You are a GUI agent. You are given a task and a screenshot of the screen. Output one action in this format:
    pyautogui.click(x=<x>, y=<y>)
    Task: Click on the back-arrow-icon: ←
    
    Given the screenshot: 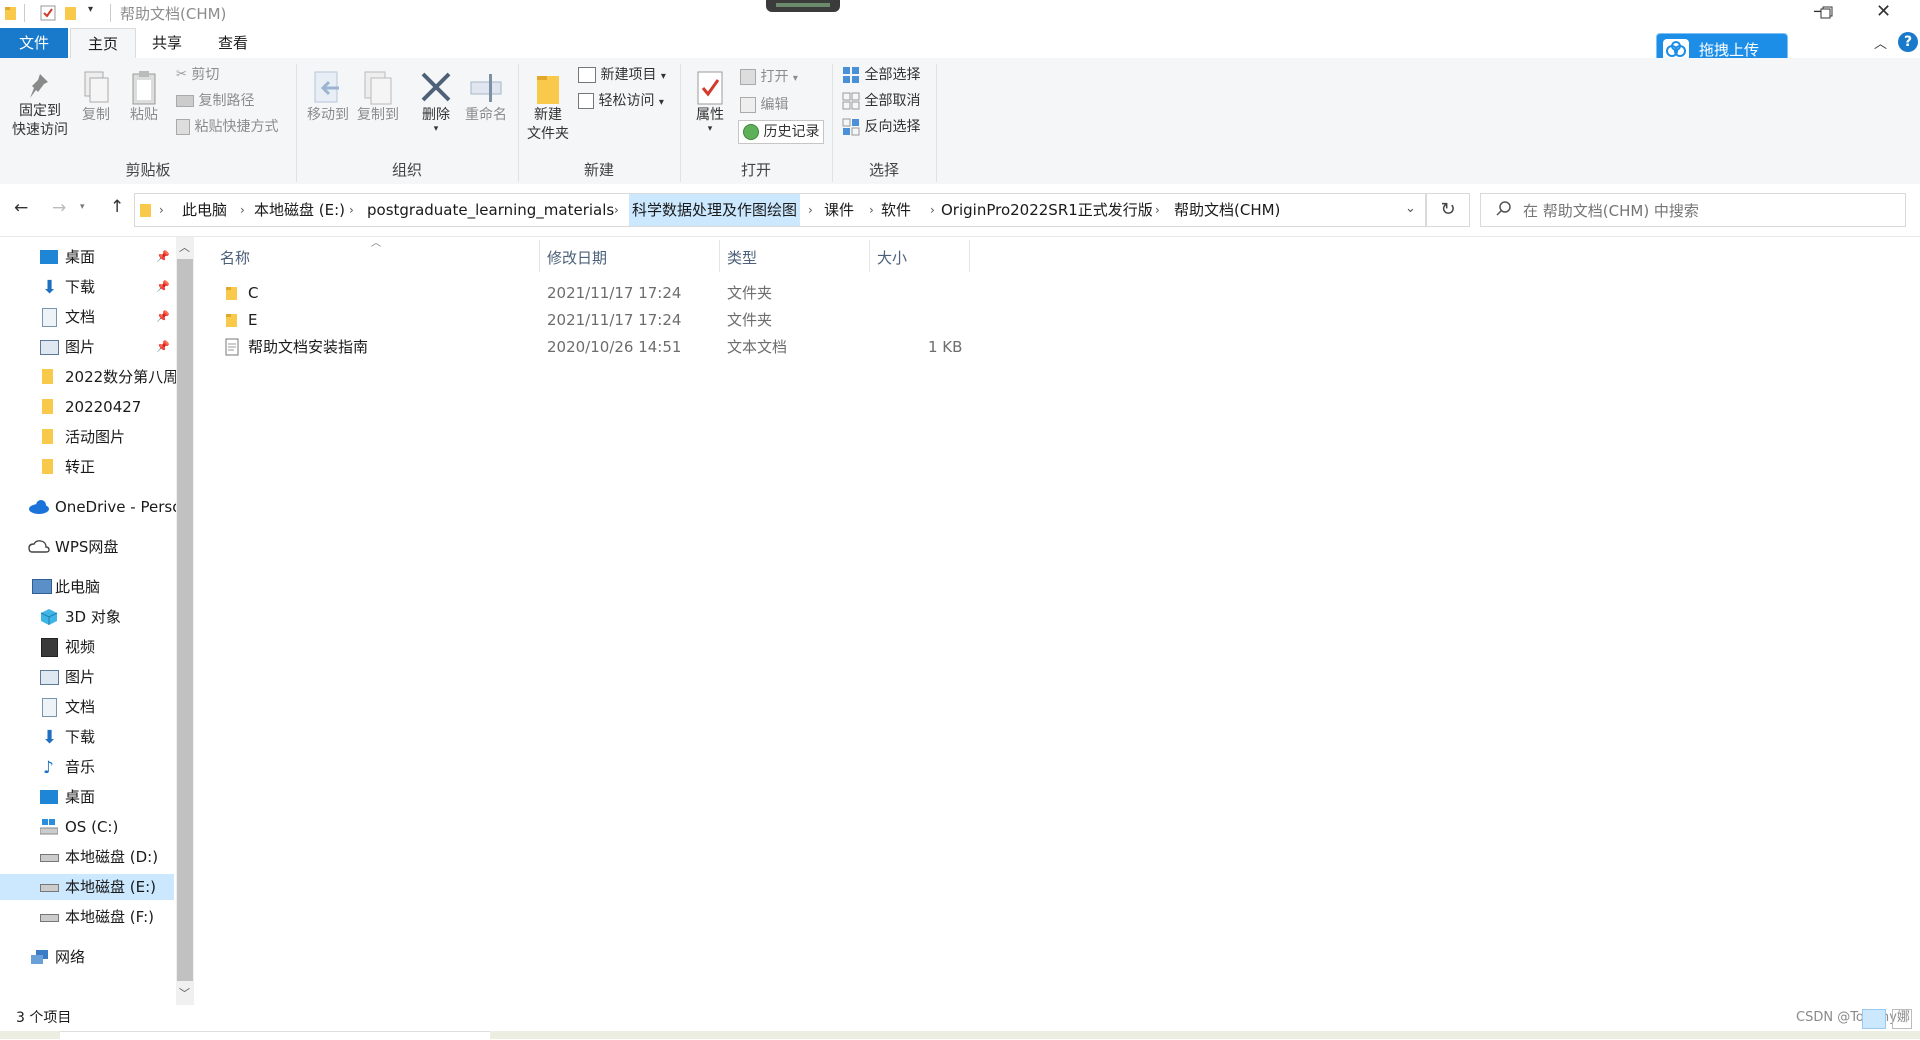 What is the action you would take?
    pyautogui.click(x=21, y=208)
    